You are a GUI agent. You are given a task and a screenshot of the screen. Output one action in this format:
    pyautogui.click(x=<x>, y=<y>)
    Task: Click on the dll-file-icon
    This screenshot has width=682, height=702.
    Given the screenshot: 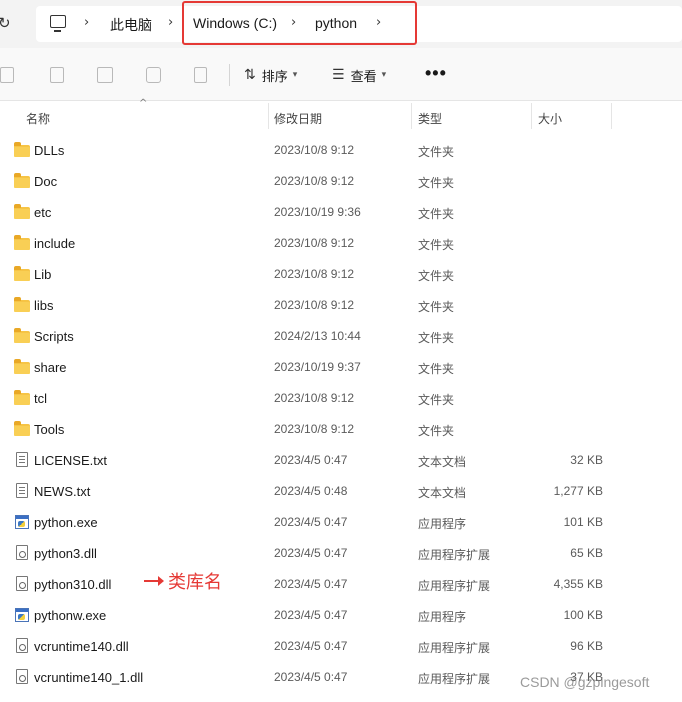 What is the action you would take?
    pyautogui.click(x=22, y=645)
    